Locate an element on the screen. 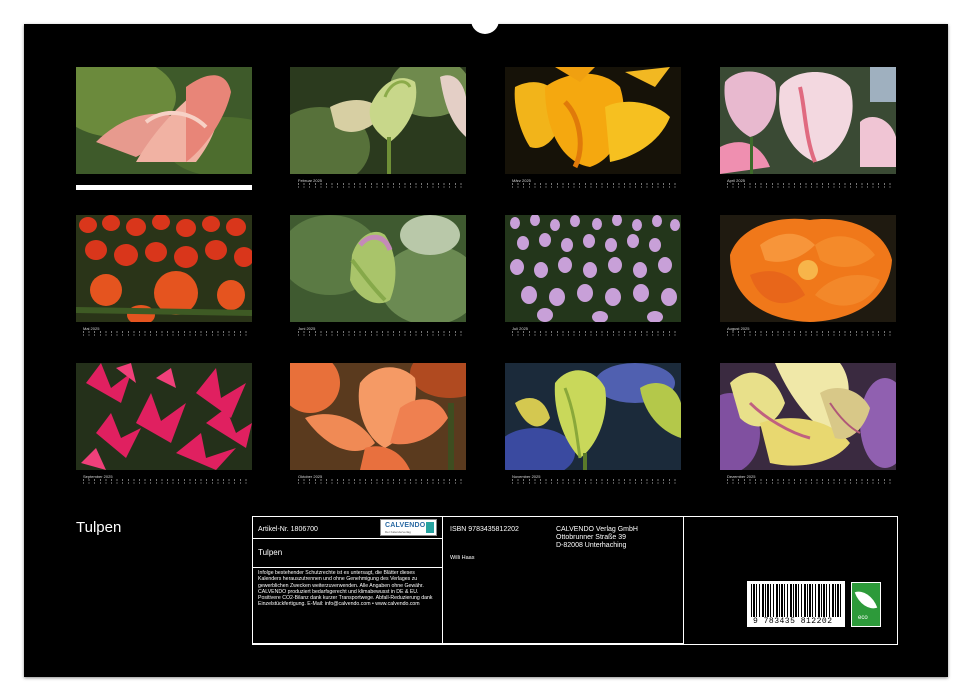 This screenshot has height=700, width=971. green-tulip-photo is located at coordinates (378, 120).